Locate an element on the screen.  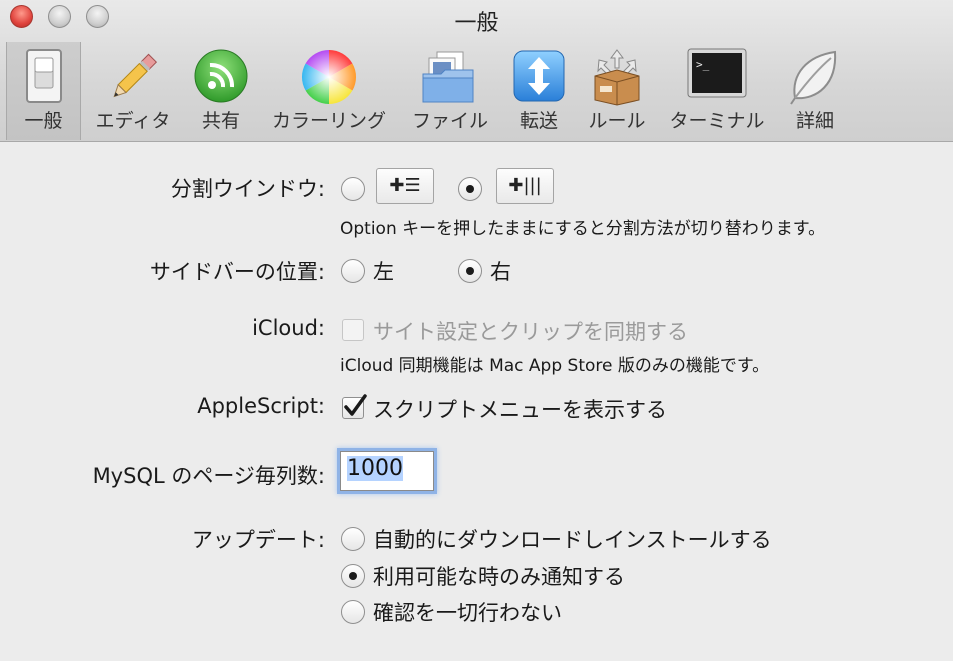
icloud-sync-label: サイト設定とクリップを同期する is located at coordinates (530, 332).